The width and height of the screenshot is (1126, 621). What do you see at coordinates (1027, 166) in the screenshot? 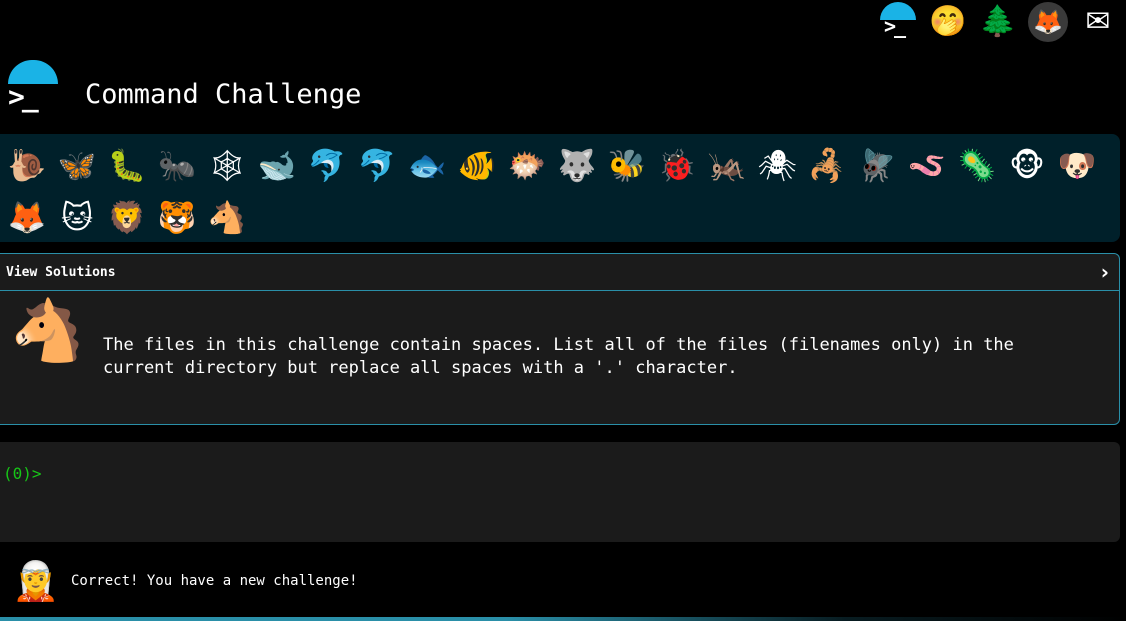
I see `animal-challenge-icon: 🐵` at bounding box center [1027, 166].